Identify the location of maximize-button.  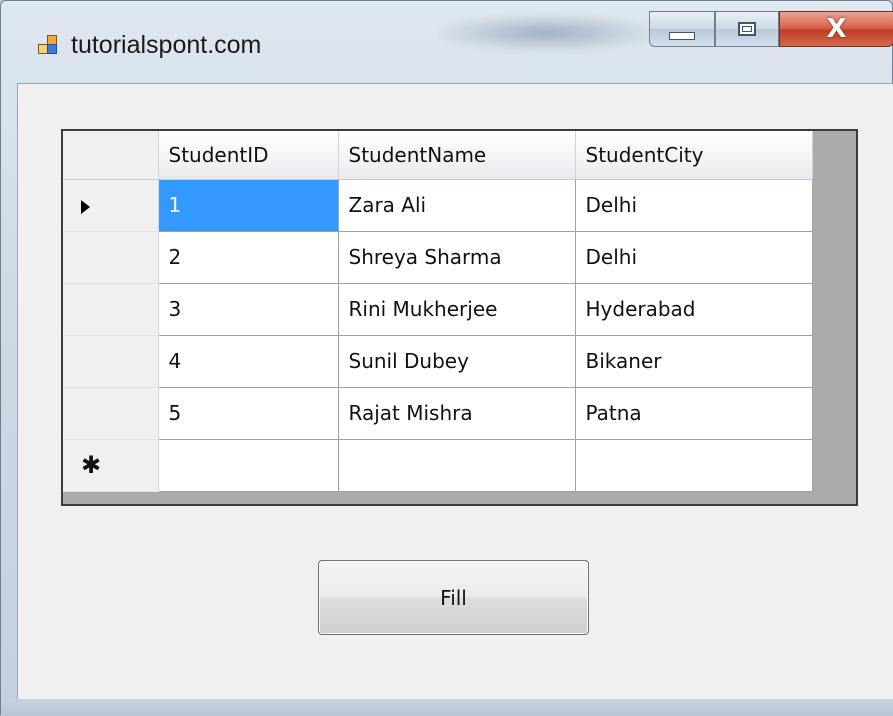
(747, 29).